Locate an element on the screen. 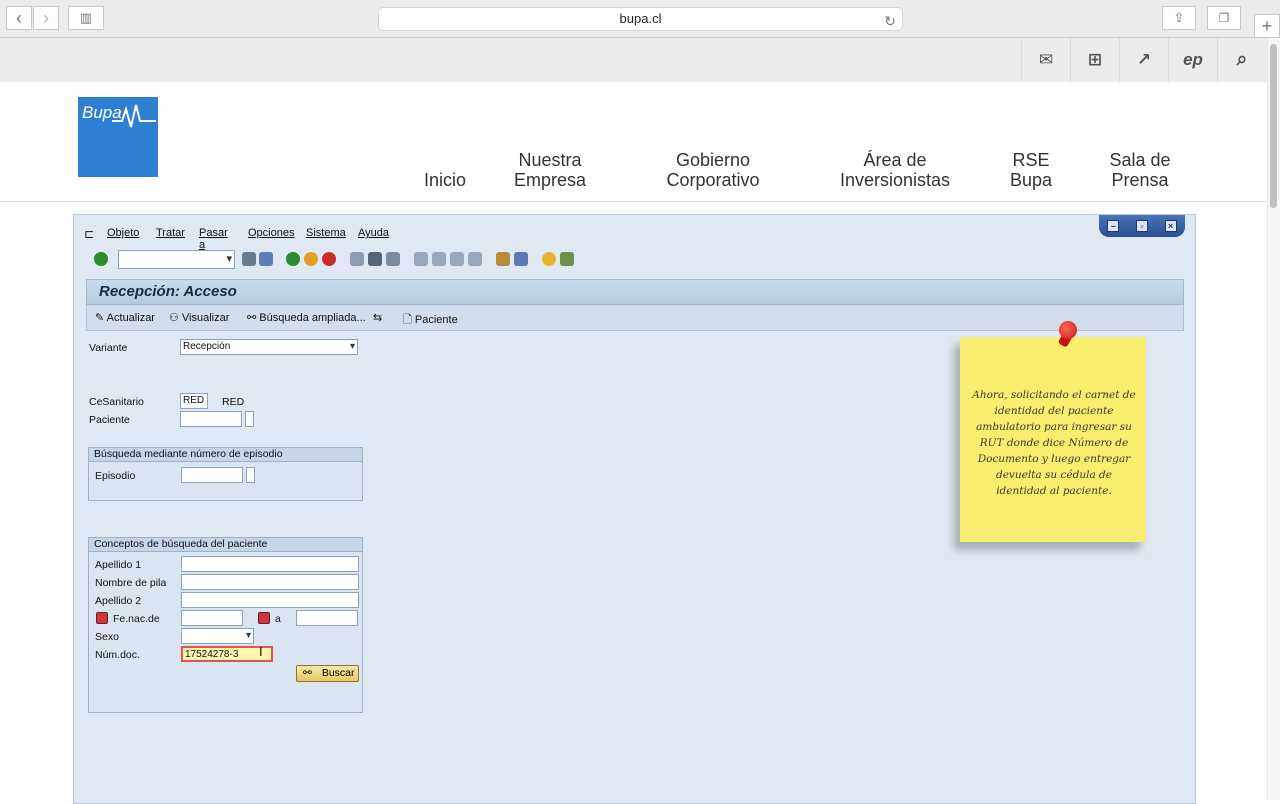 Image resolution: width=1280 pixels, height=804 pixels. address-bar: bupa.cl ↻ is located at coordinates (640, 19).